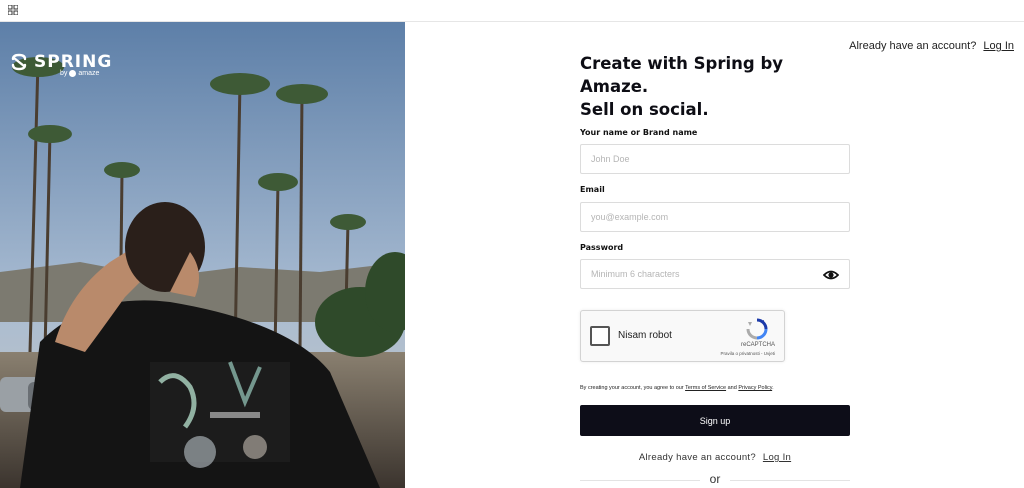 The width and height of the screenshot is (1024, 488). I want to click on top-bar, so click(512, 11).